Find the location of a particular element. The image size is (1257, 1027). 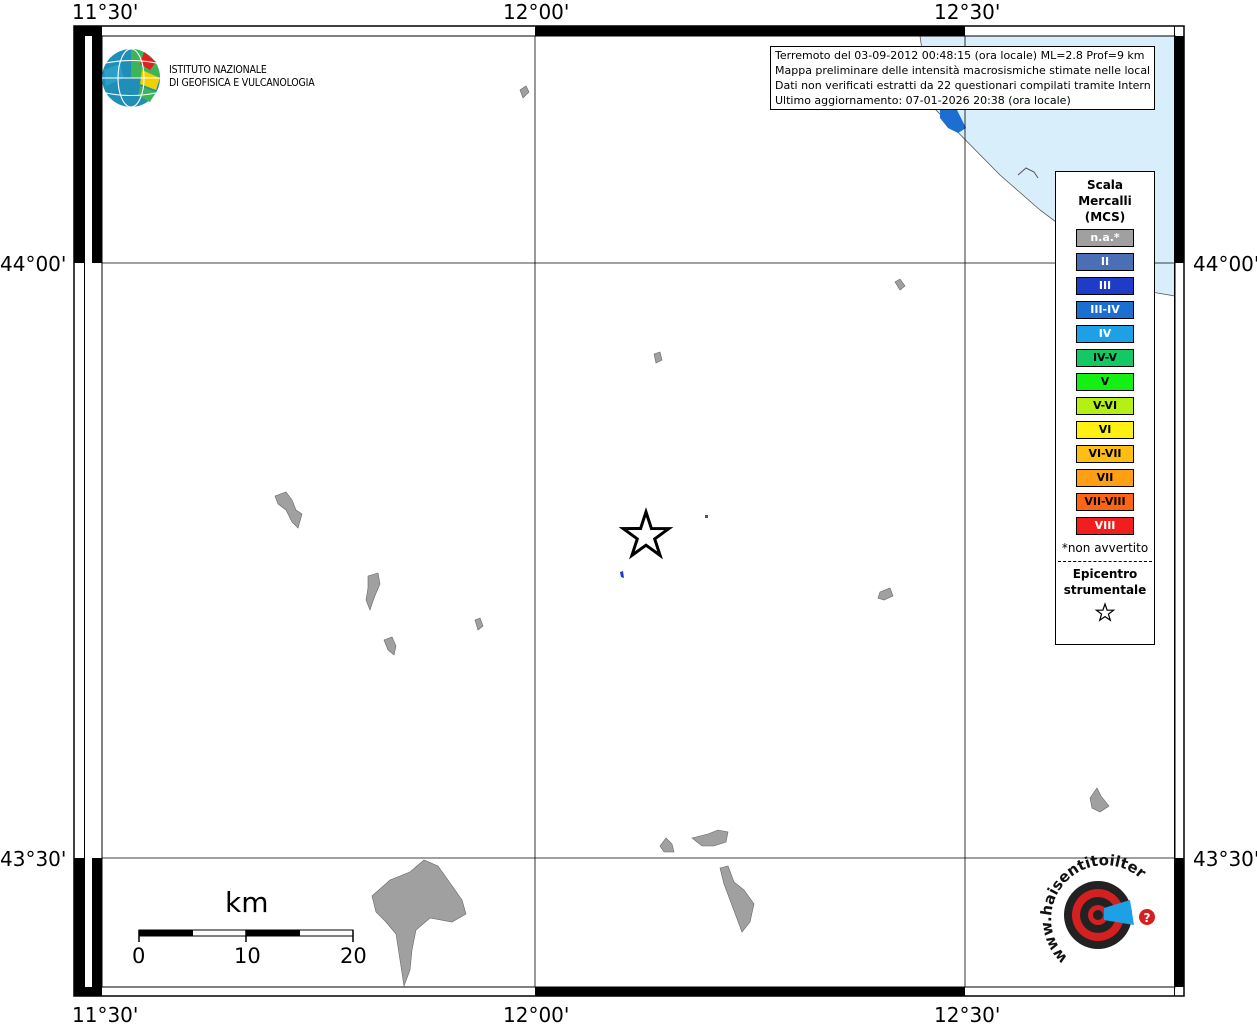

intensity-marker-small is located at coordinates (706, 516).